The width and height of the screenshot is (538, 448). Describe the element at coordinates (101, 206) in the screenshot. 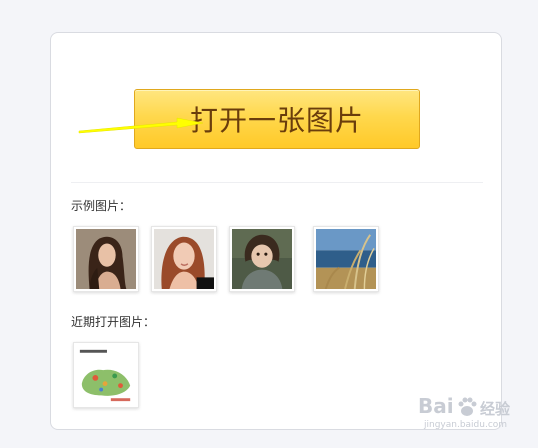

I see `sample-images-label: 示例图片：` at that location.